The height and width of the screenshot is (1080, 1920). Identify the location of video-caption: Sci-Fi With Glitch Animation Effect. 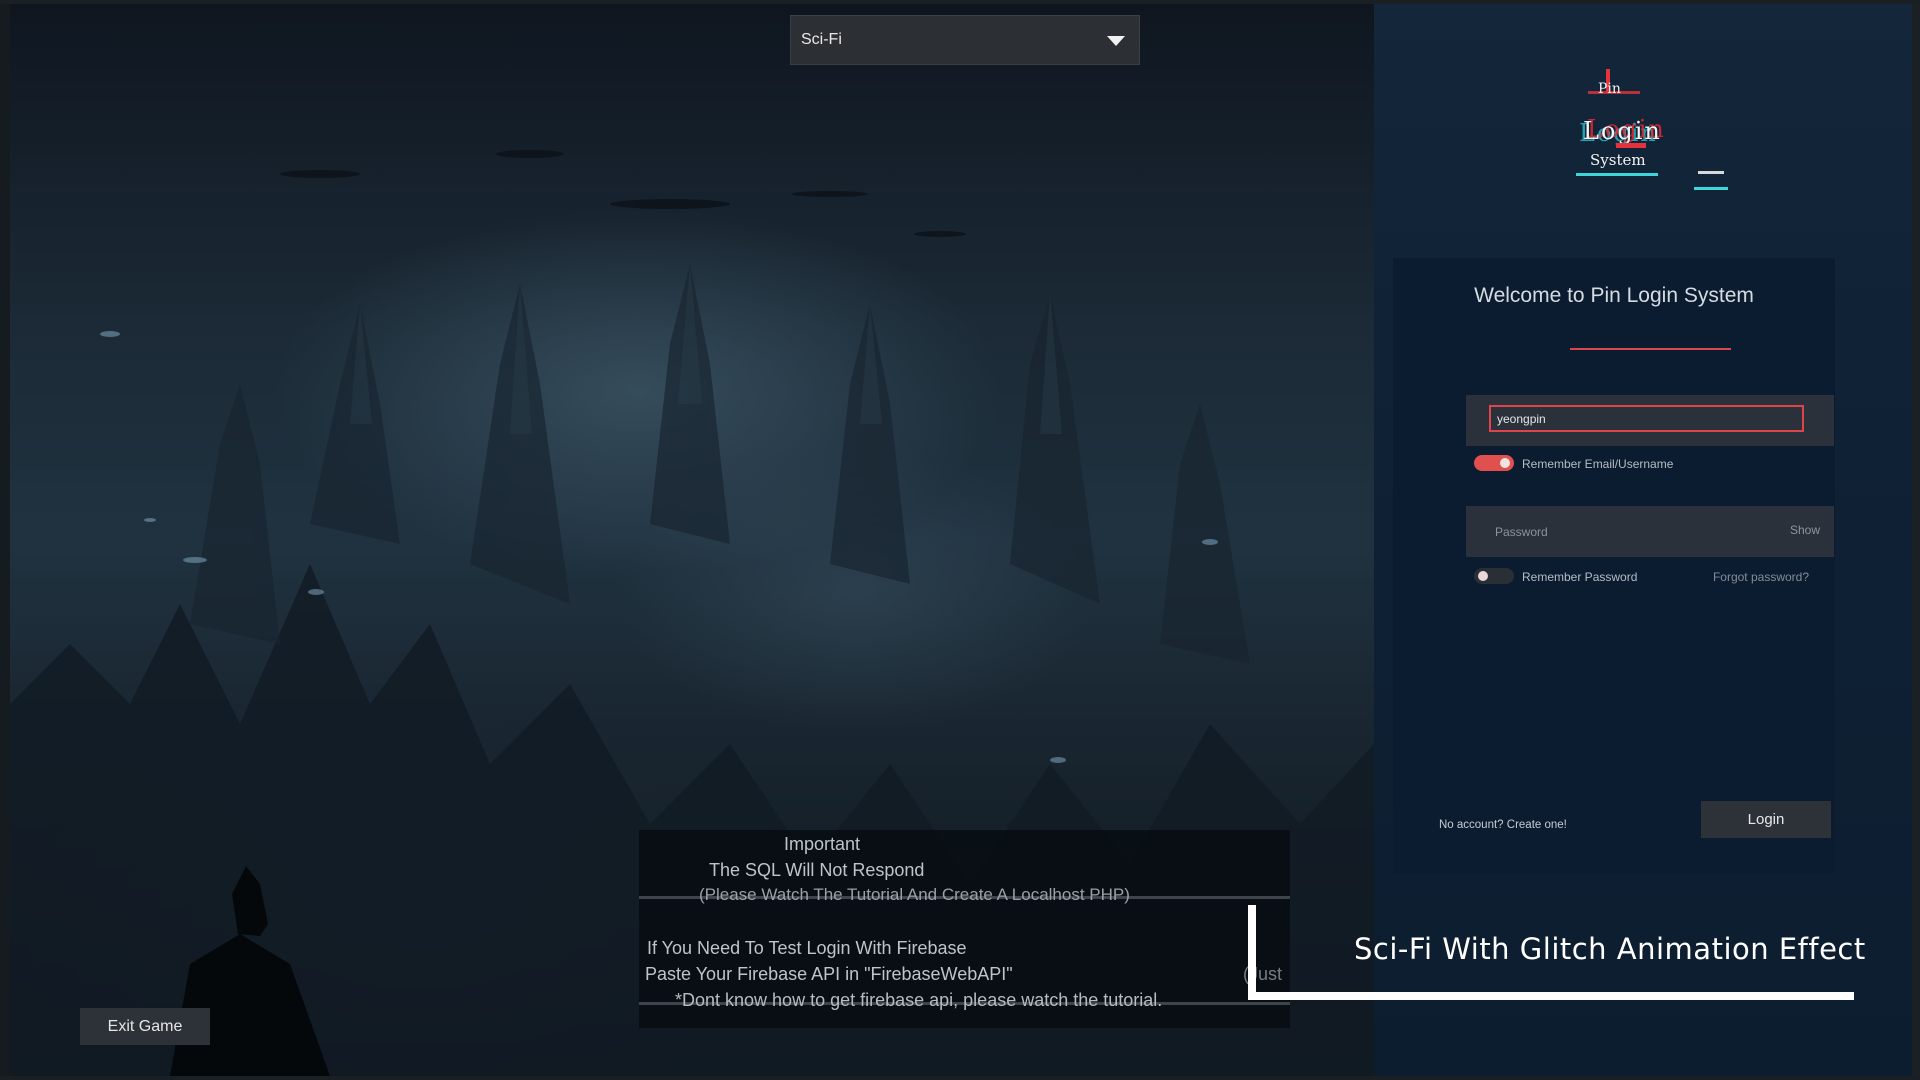
(1610, 949).